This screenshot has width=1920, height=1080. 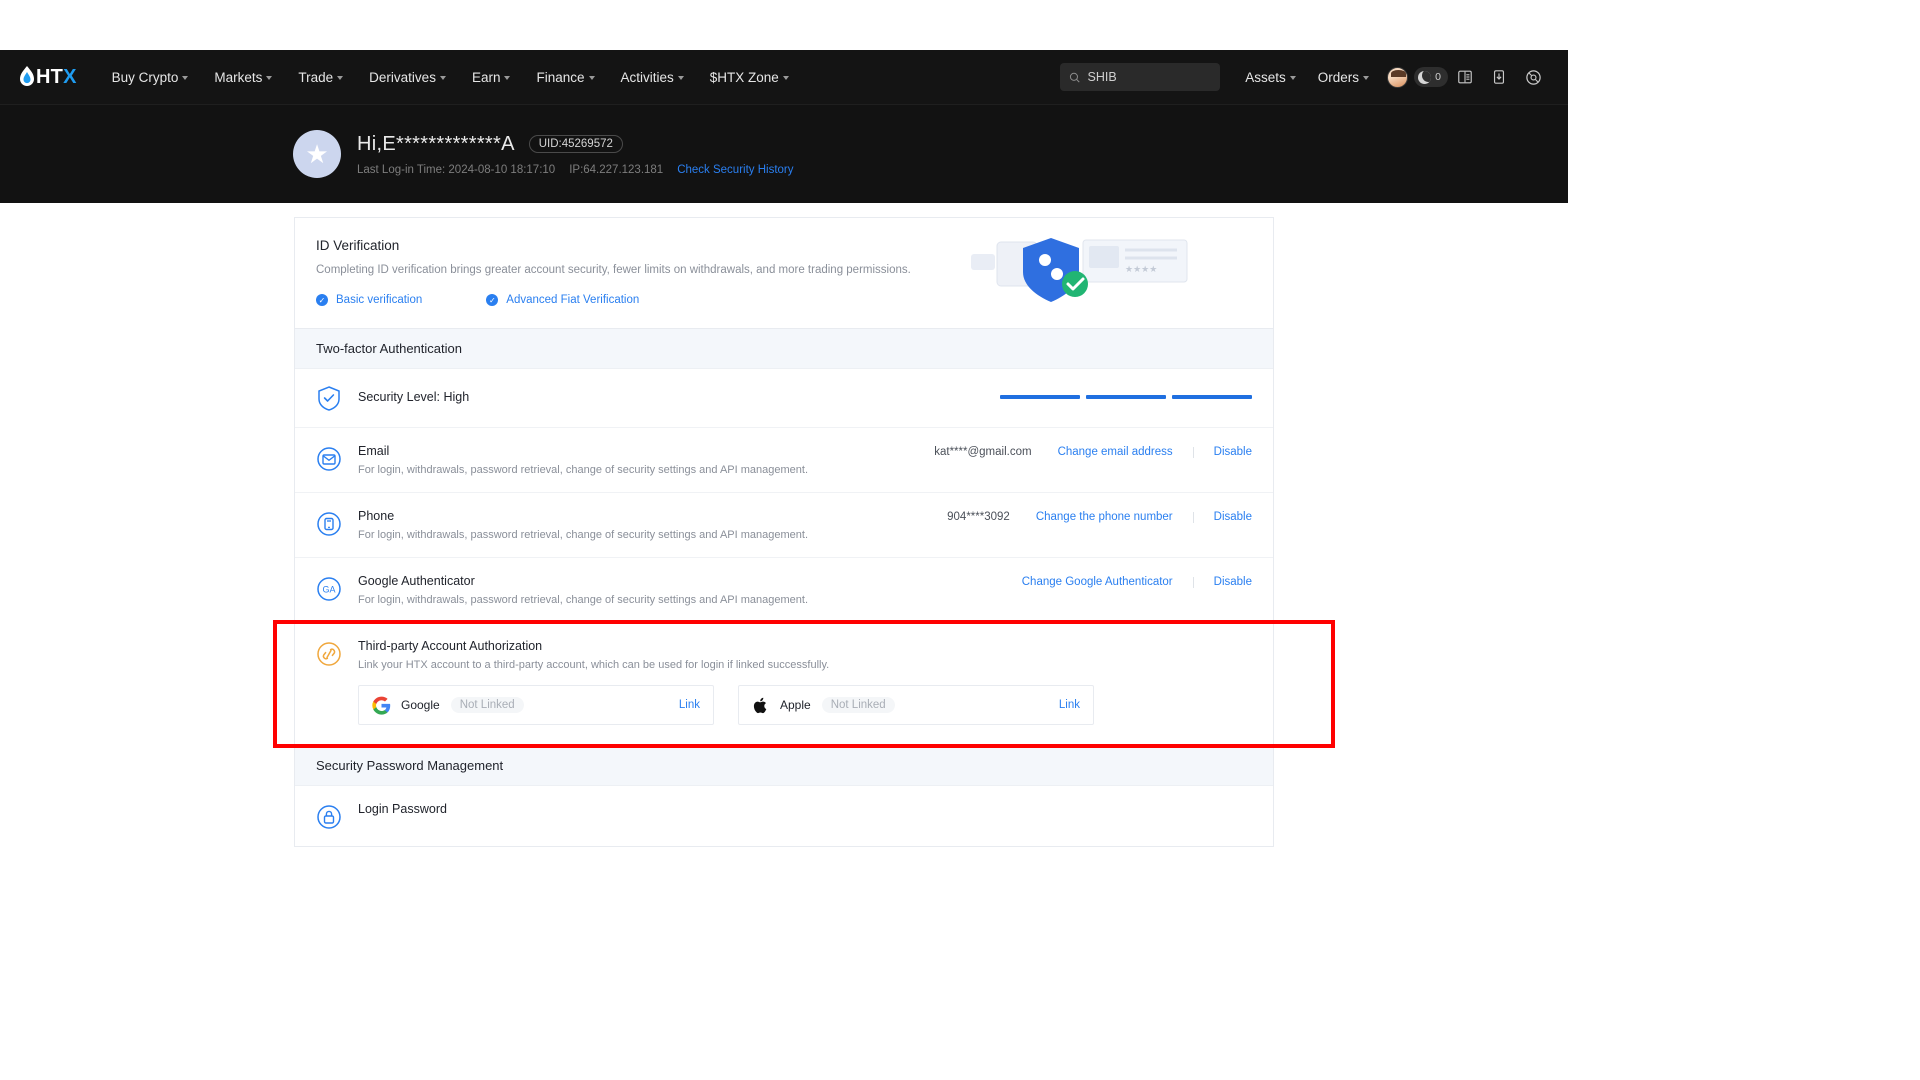 What do you see at coordinates (369, 300) in the screenshot?
I see `basic-verification-link: ✓ Basic verification` at bounding box center [369, 300].